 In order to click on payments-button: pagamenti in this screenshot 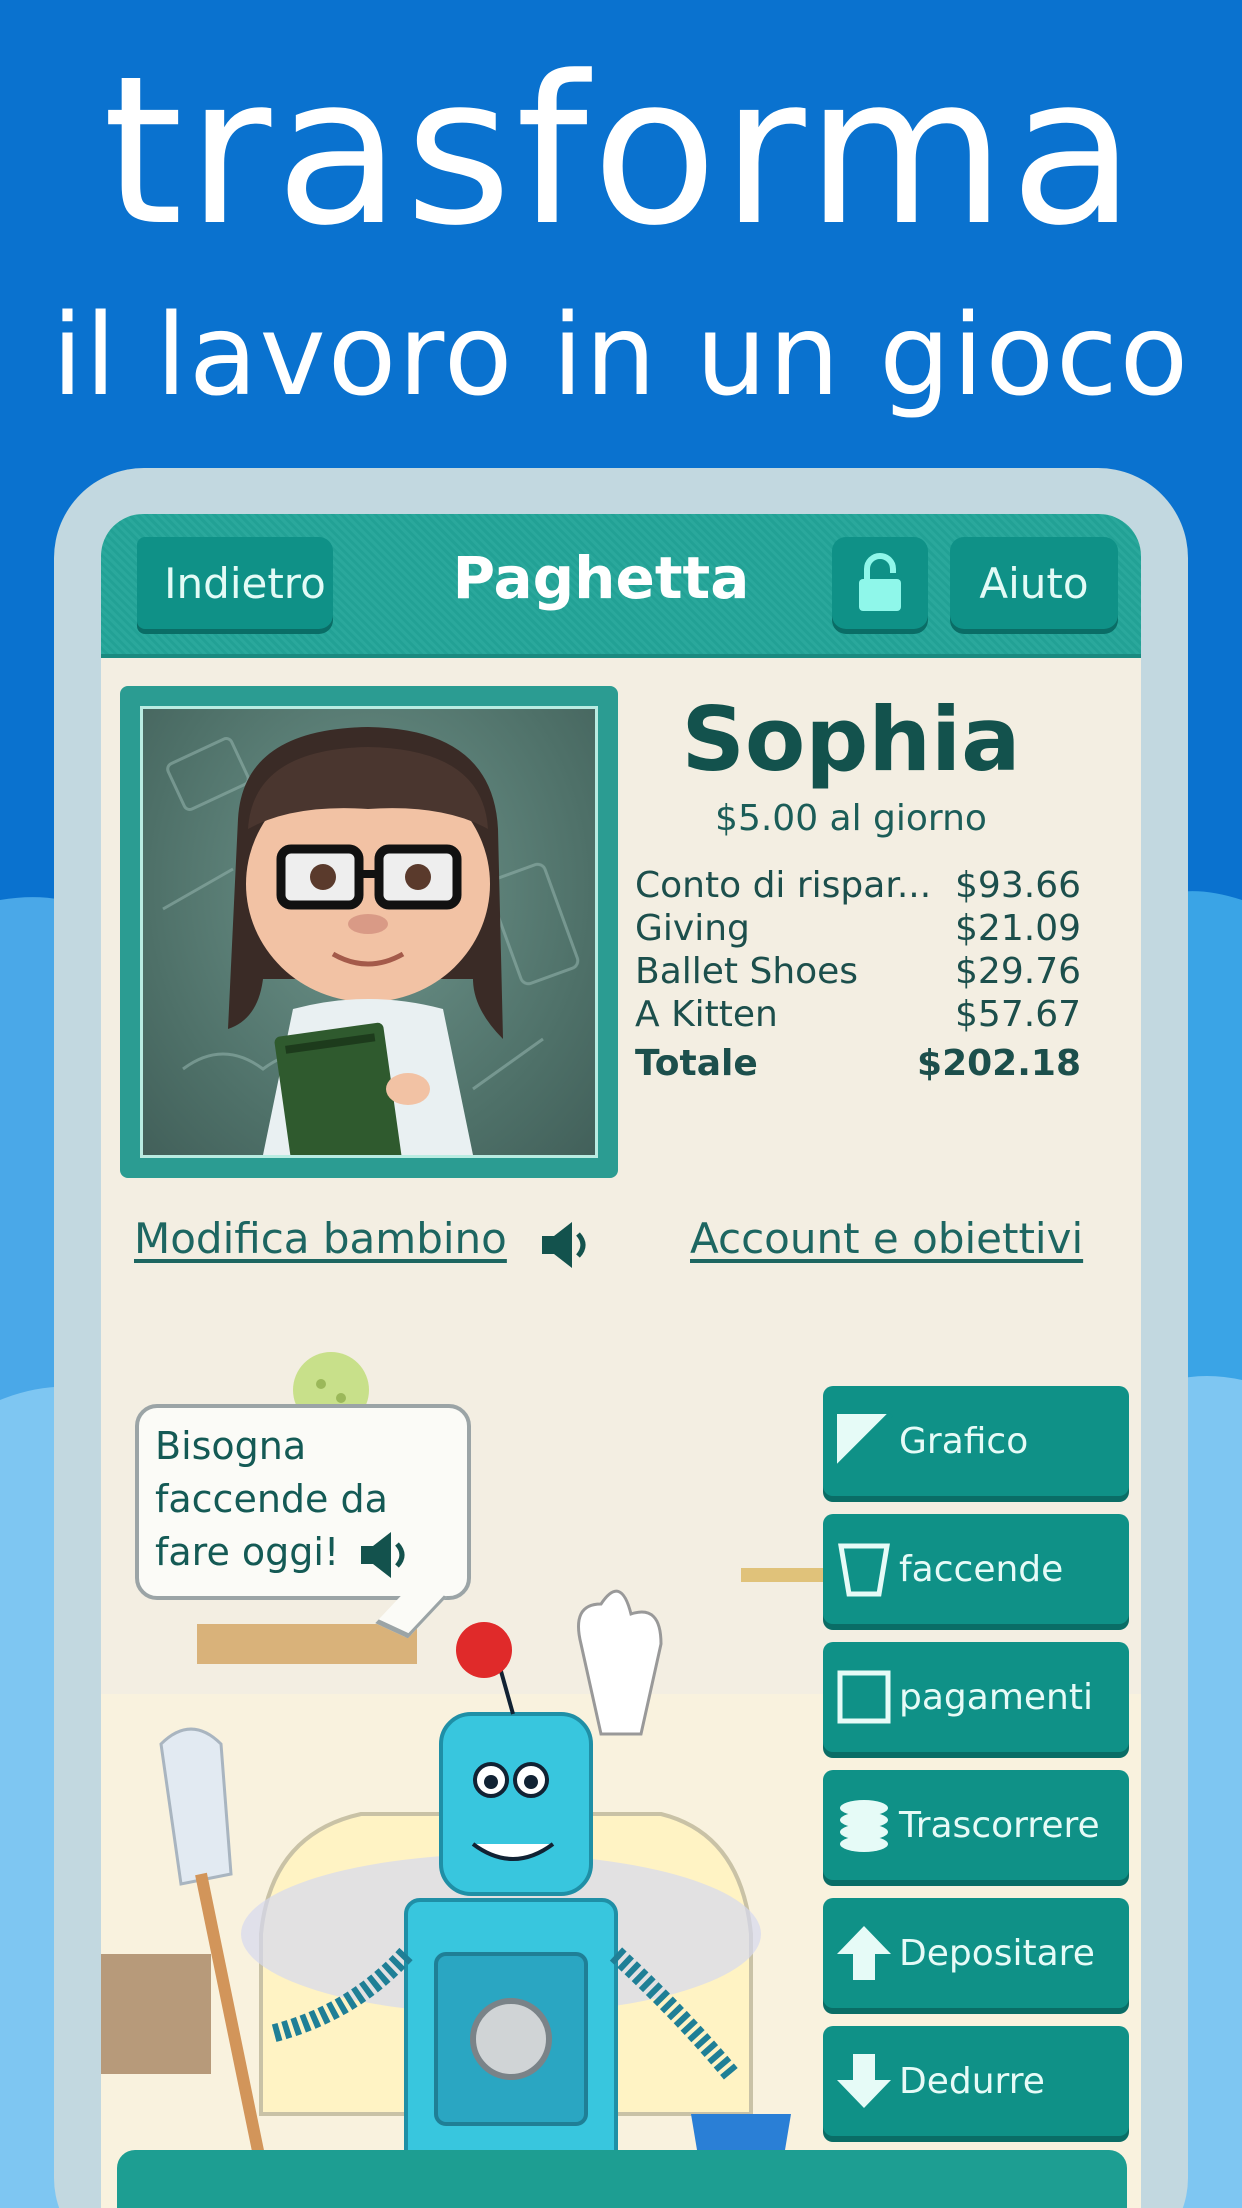, I will do `click(976, 1697)`.